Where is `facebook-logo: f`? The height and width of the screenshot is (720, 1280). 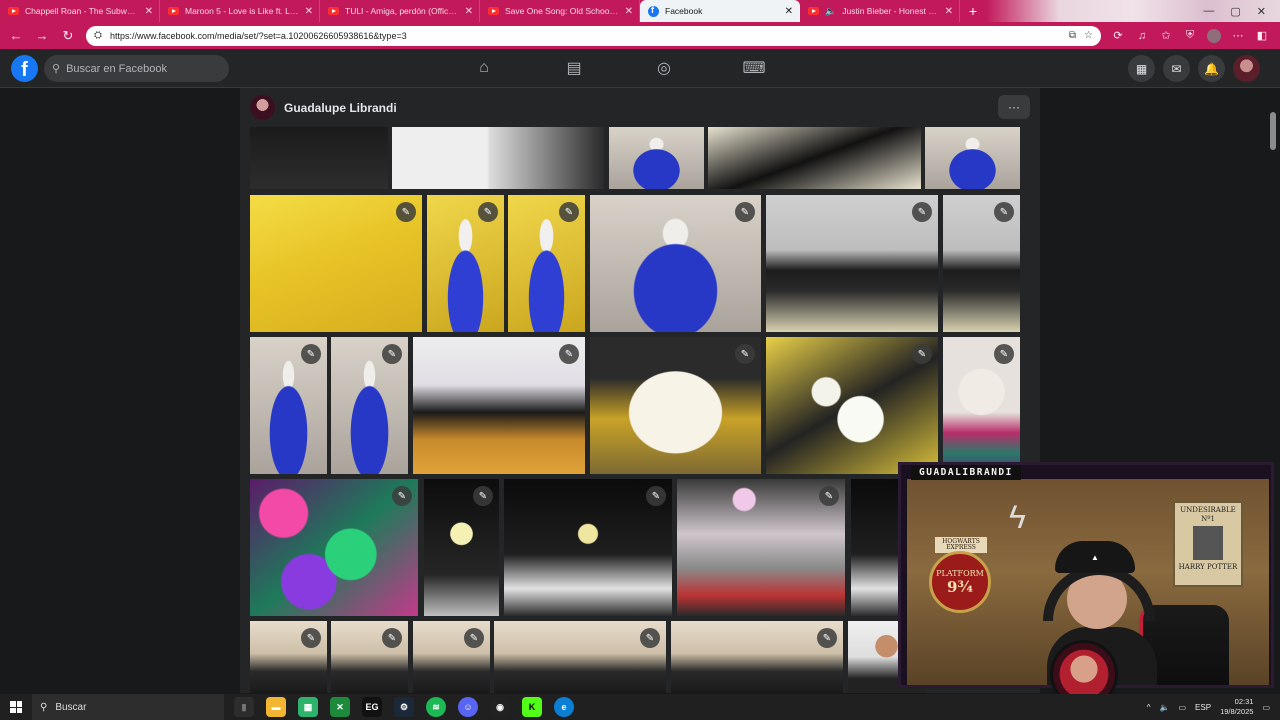 facebook-logo: f is located at coordinates (24, 68).